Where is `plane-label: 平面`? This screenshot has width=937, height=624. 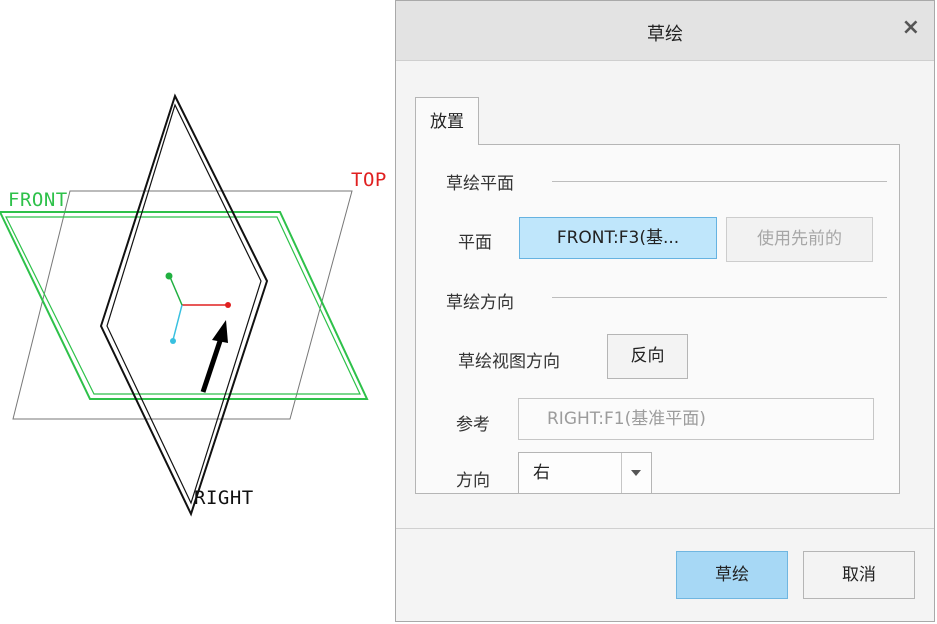 plane-label: 平面 is located at coordinates (475, 243).